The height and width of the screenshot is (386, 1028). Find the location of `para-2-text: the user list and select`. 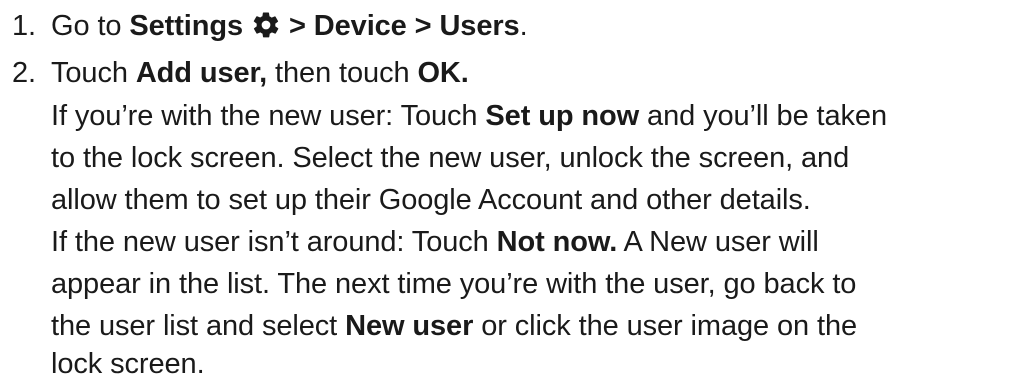

para-2-text: the user list and select is located at coordinates (198, 326).